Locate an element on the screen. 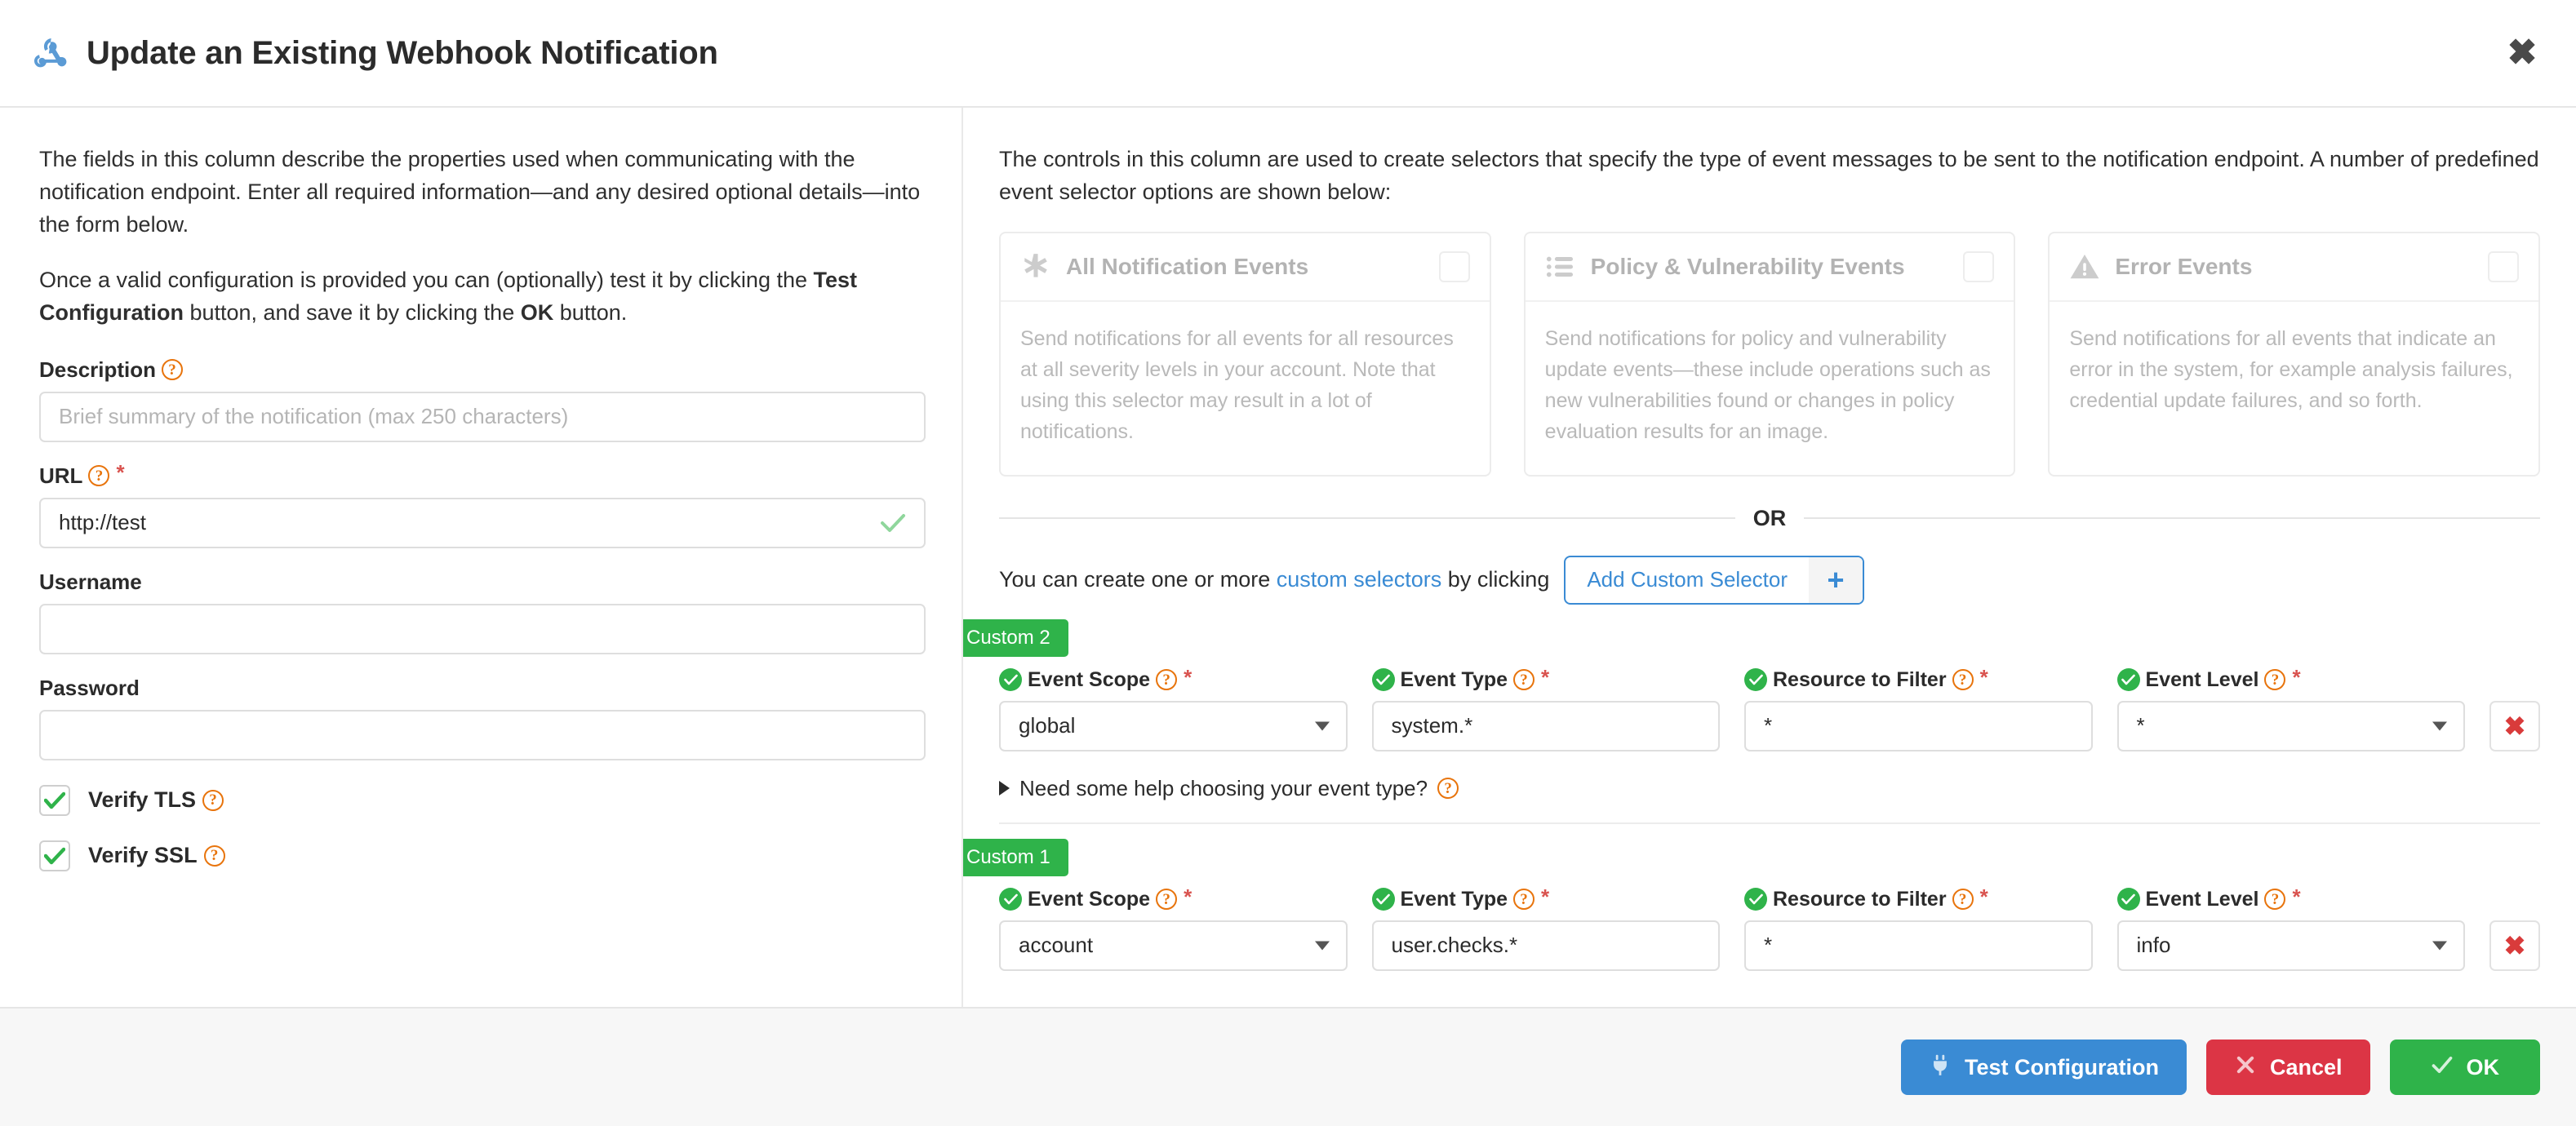 The width and height of the screenshot is (2576, 1126). event-type-field: Event Type ? * user.checks.* is located at coordinates (1545, 927).